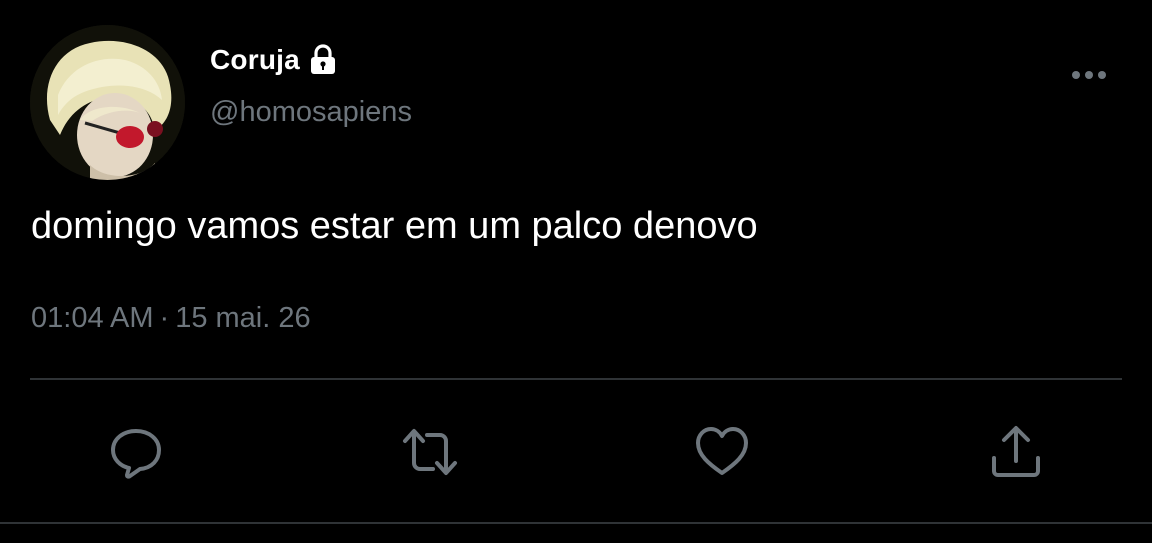 The image size is (1152, 543). What do you see at coordinates (394, 226) in the screenshot?
I see `tweet-text: domingo vamos estar em um palco denovo` at bounding box center [394, 226].